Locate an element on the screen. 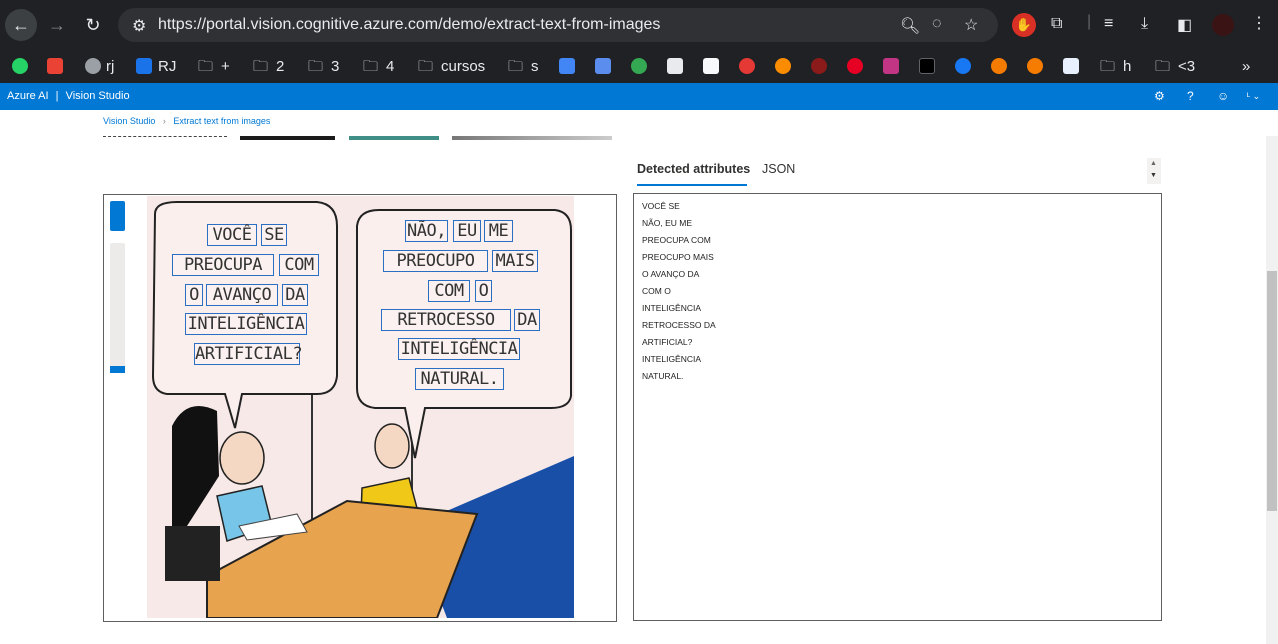 The width and height of the screenshot is (1278, 644). bookmark-RJ: RJ is located at coordinates (167, 66).